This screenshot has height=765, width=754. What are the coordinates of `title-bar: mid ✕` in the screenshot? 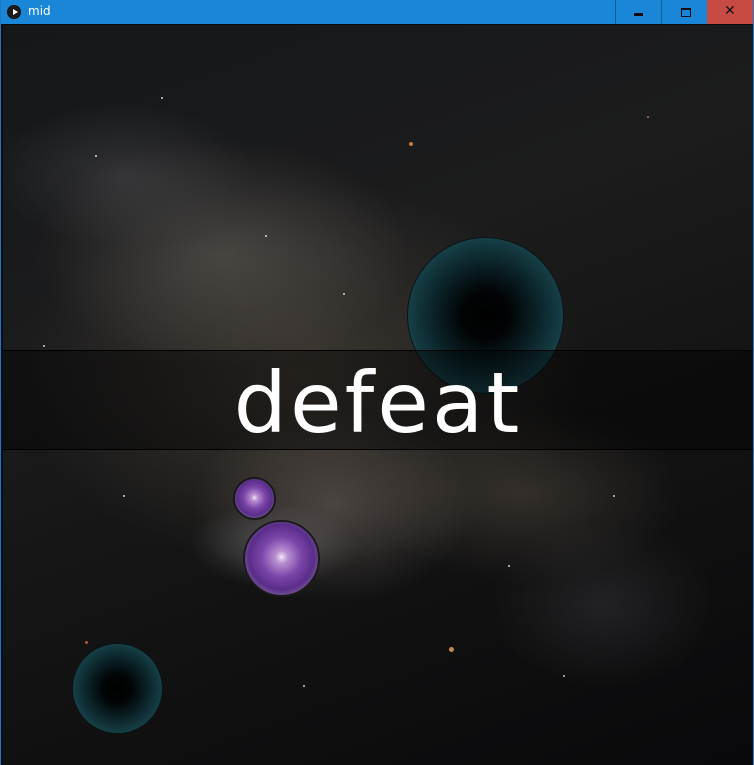 It's located at (377, 12).